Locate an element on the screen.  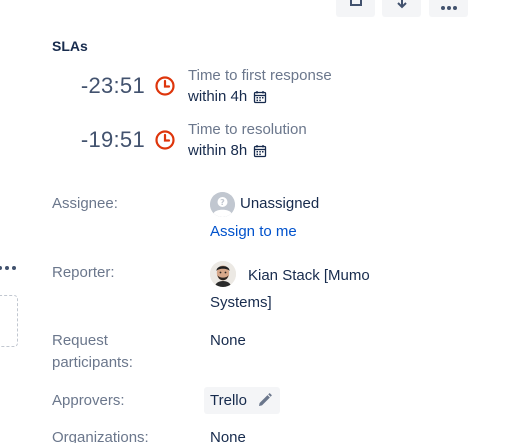
sla-goal-text: within 4h is located at coordinates (218, 96).